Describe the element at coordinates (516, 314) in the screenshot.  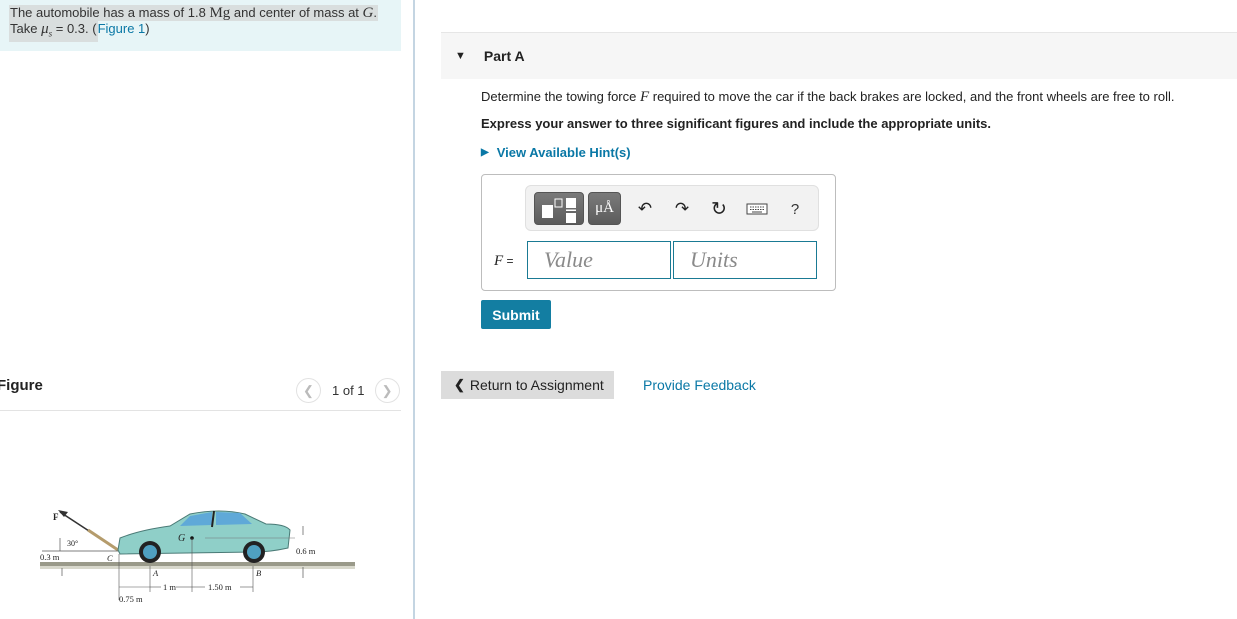
I see `submit-button: Submit` at that location.